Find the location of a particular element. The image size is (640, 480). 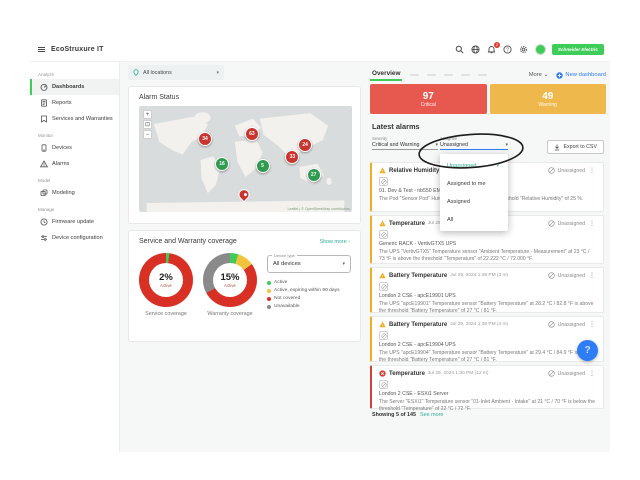

sidebar-section-analyze: Analyze is located at coordinates (46, 74).